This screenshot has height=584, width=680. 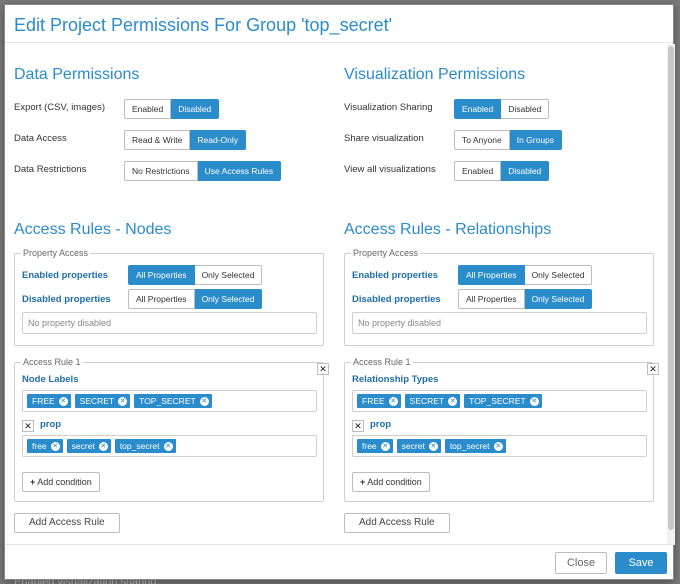 What do you see at coordinates (161, 299) in the screenshot?
I see `nodes-disabled-all-button: All Properties` at bounding box center [161, 299].